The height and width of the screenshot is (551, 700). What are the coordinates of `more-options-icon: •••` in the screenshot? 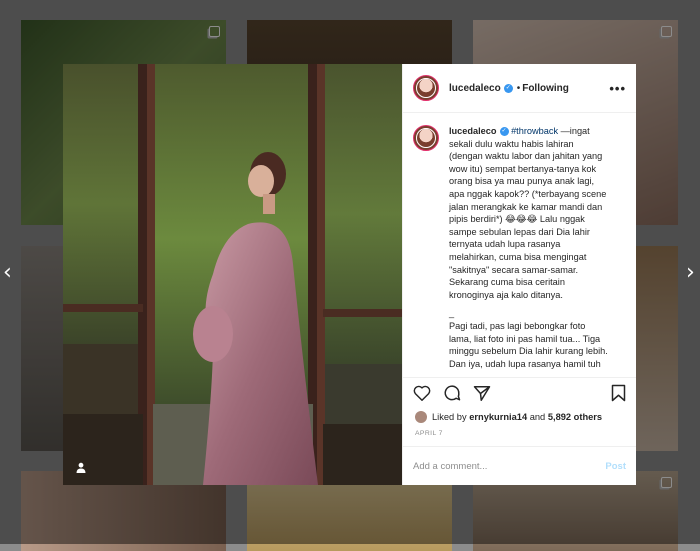 It's located at (617, 88).